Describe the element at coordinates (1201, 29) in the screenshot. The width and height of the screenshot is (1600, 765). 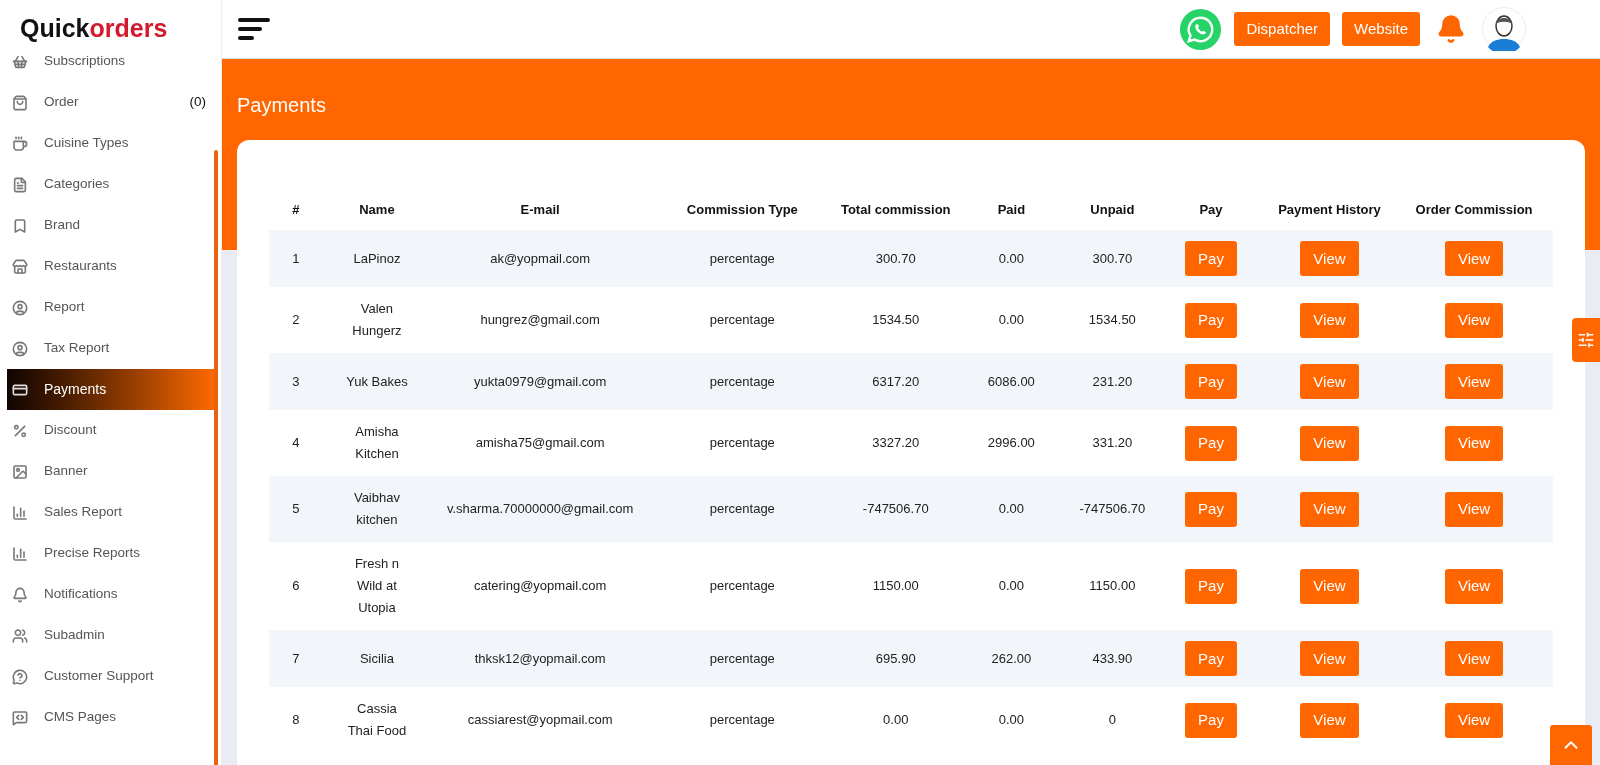
I see `chat-icon` at that location.